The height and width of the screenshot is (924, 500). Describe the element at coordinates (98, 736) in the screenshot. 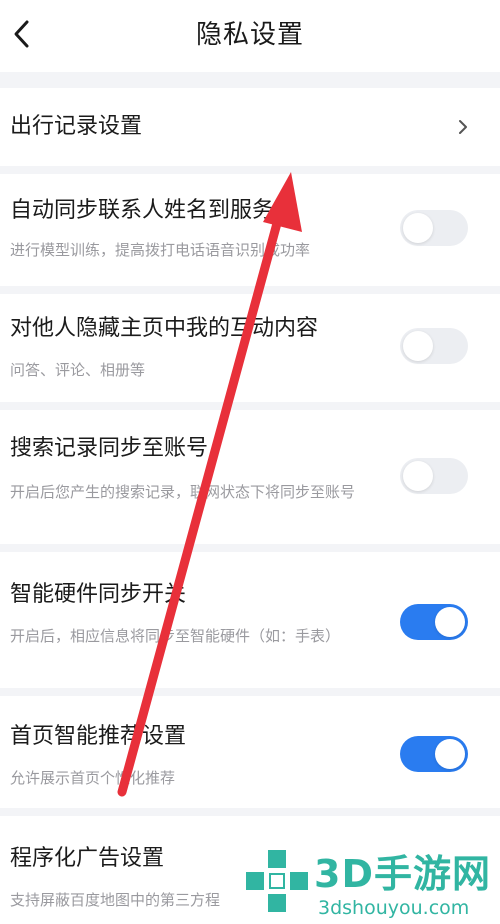

I see `row-label: 首页智能推荐设置` at that location.